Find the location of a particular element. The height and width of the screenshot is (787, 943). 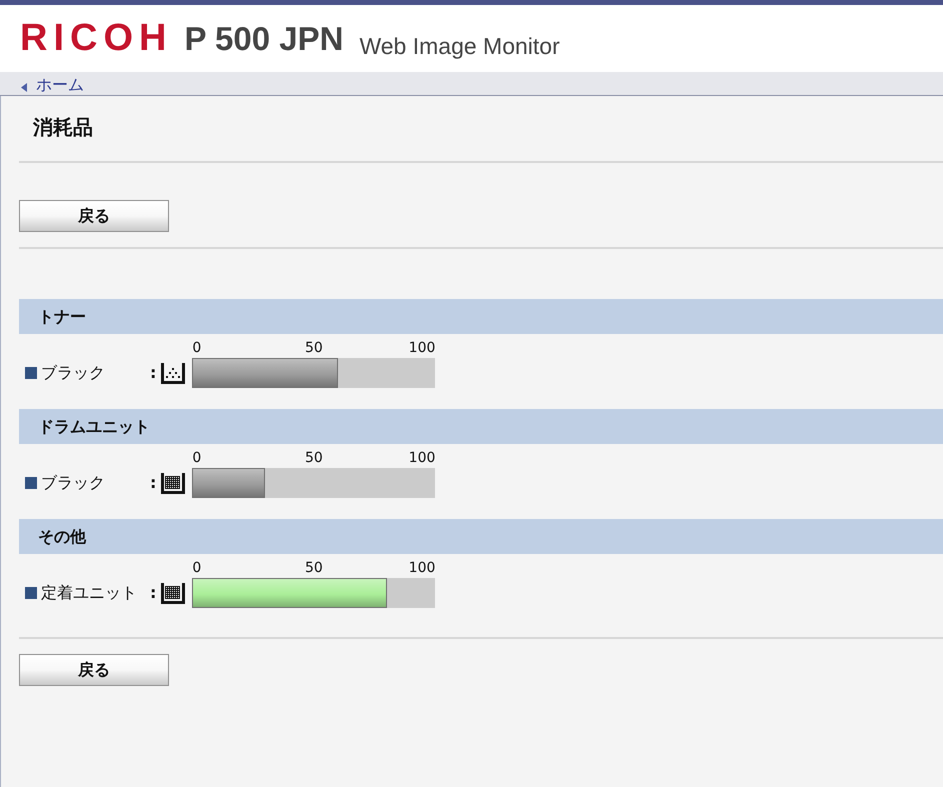

home-link: ホーム is located at coordinates (60, 85).